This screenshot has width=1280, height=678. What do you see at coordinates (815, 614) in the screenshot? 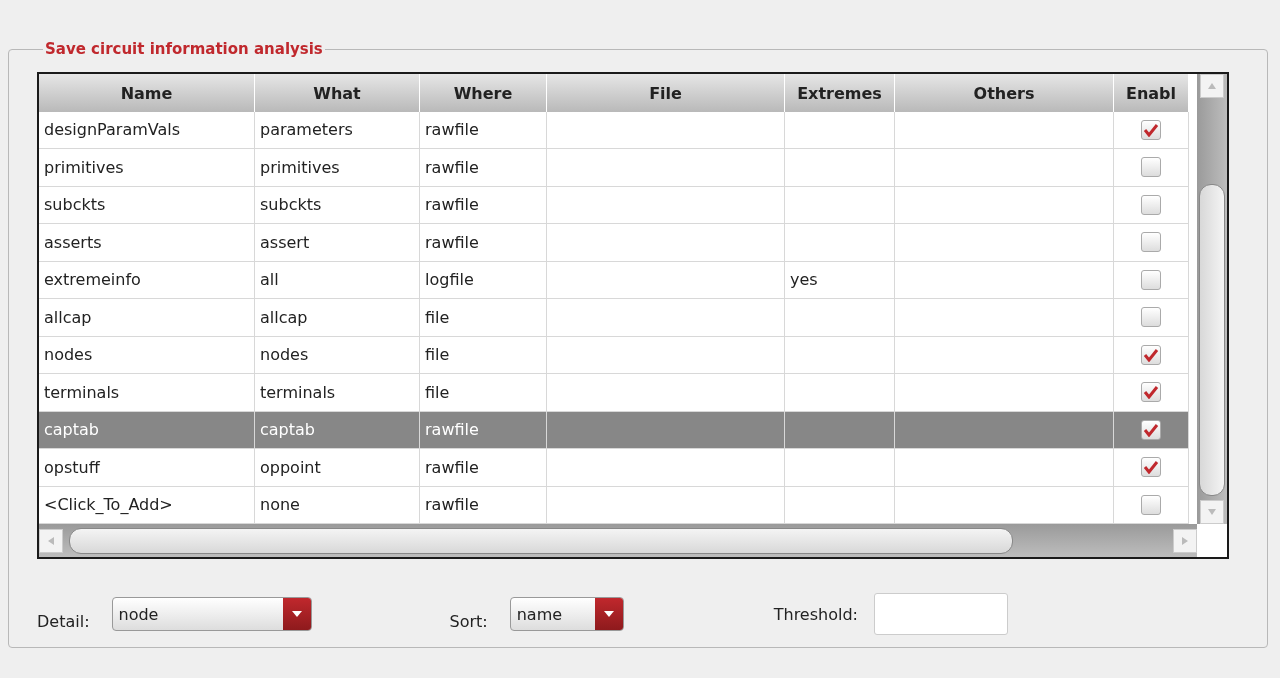
I see `threshold-label: Threshold:` at bounding box center [815, 614].